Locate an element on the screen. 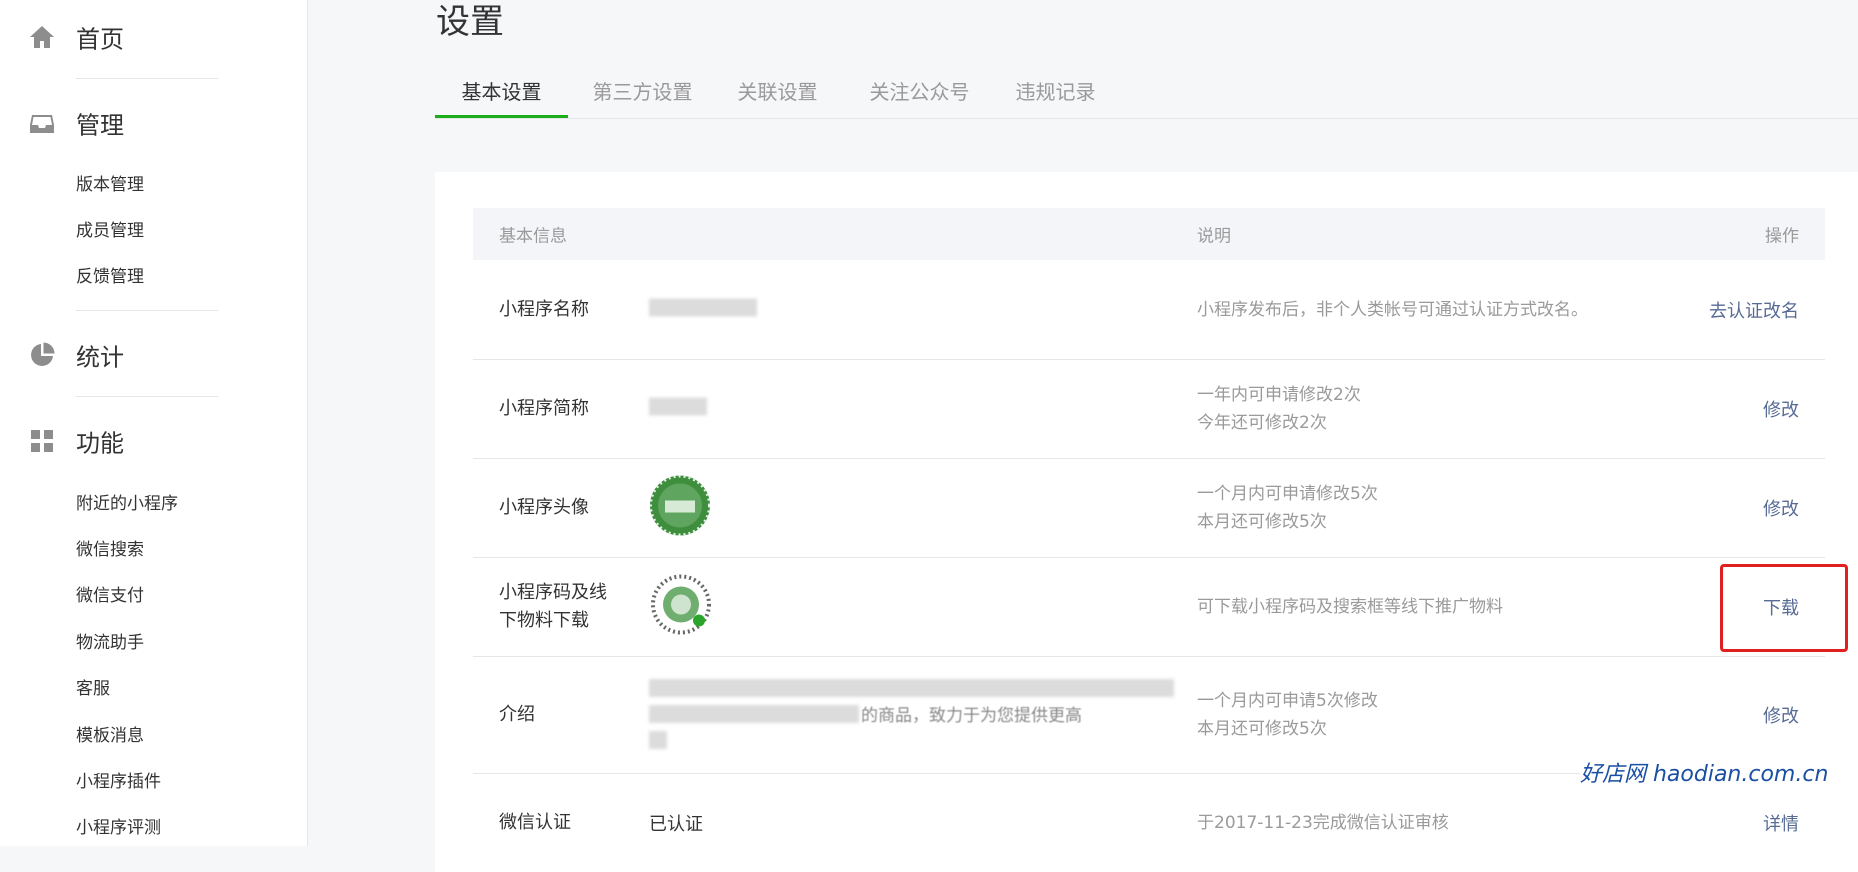  row-desc: 小程序发布后，非个人类帐号可通过认证方式改名。 is located at coordinates (1392, 309).